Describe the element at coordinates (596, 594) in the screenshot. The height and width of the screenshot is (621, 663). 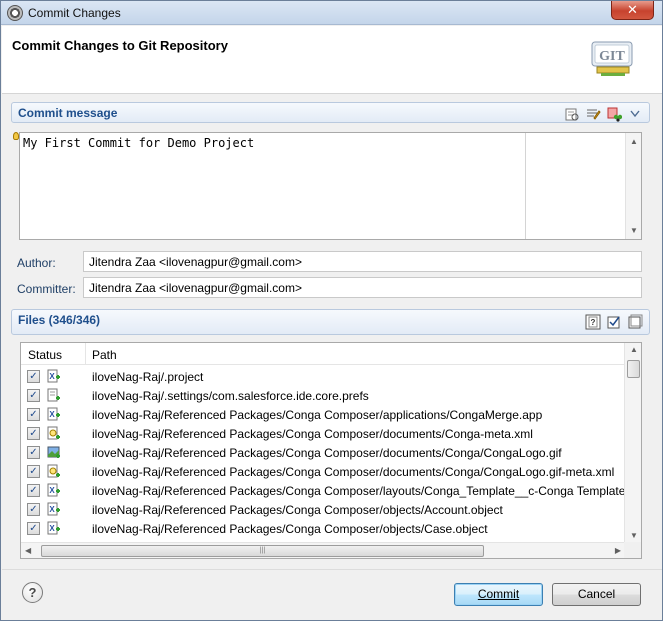
I see `cancel-button: Cancel` at that location.